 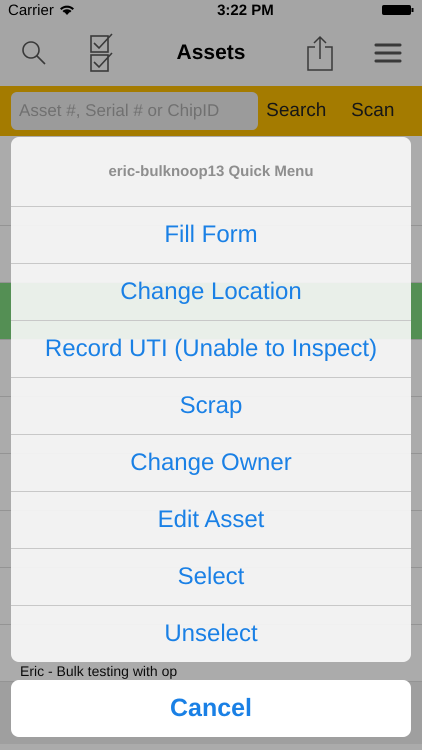 I want to click on menu-option: Fill Form, so click(x=211, y=234).